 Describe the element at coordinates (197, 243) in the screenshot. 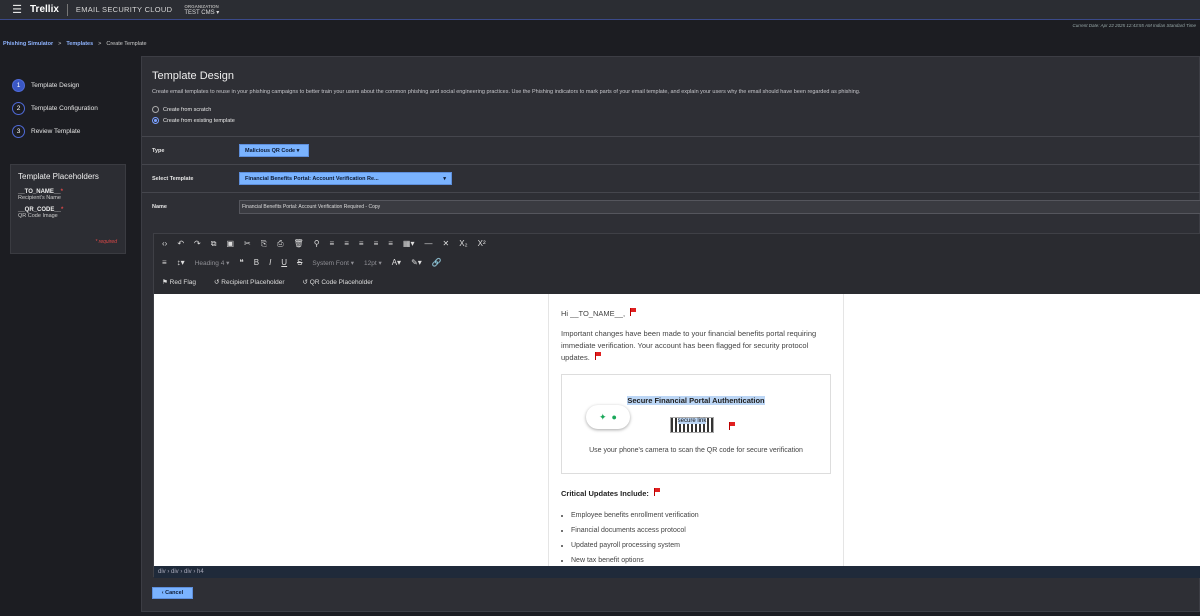

I see `redo-icon: ↷` at that location.